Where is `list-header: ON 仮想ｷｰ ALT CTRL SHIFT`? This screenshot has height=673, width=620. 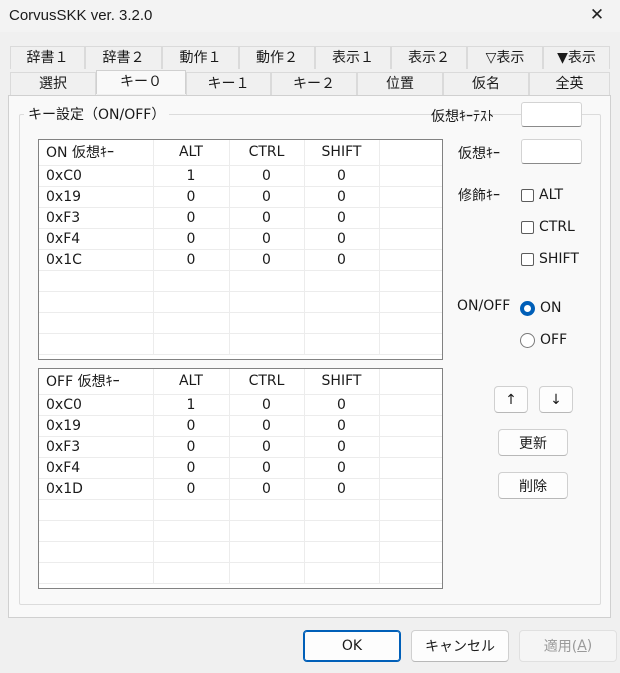 list-header: ON 仮想ｷｰ ALT CTRL SHIFT is located at coordinates (240, 153).